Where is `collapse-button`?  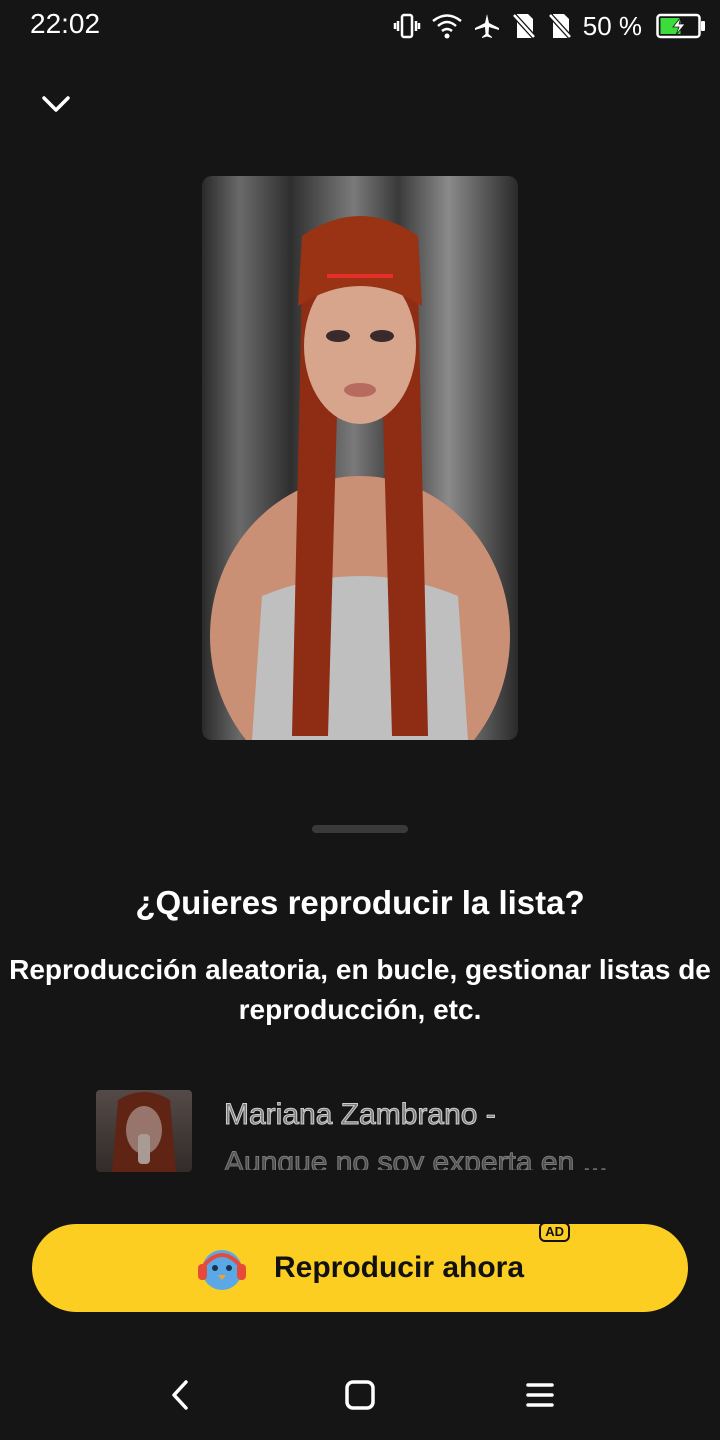 collapse-button is located at coordinates (56, 104).